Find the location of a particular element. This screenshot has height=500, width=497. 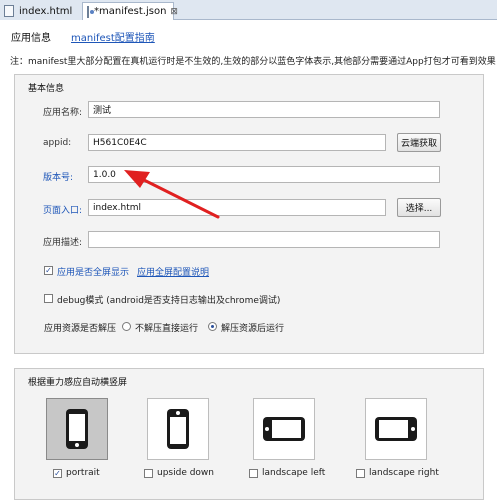

portrait-label: portrait is located at coordinates (83, 473).